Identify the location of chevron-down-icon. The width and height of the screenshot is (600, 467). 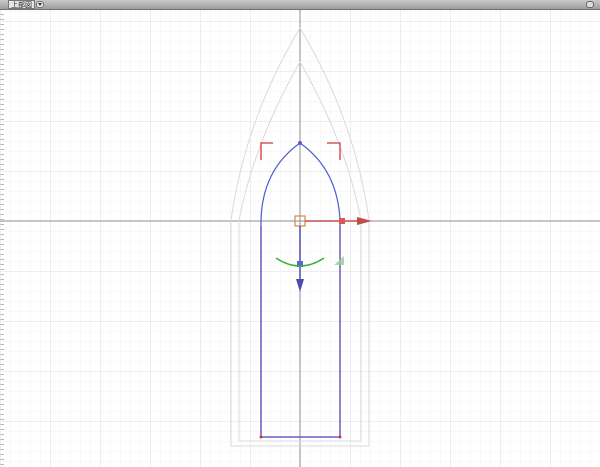
(40, 4).